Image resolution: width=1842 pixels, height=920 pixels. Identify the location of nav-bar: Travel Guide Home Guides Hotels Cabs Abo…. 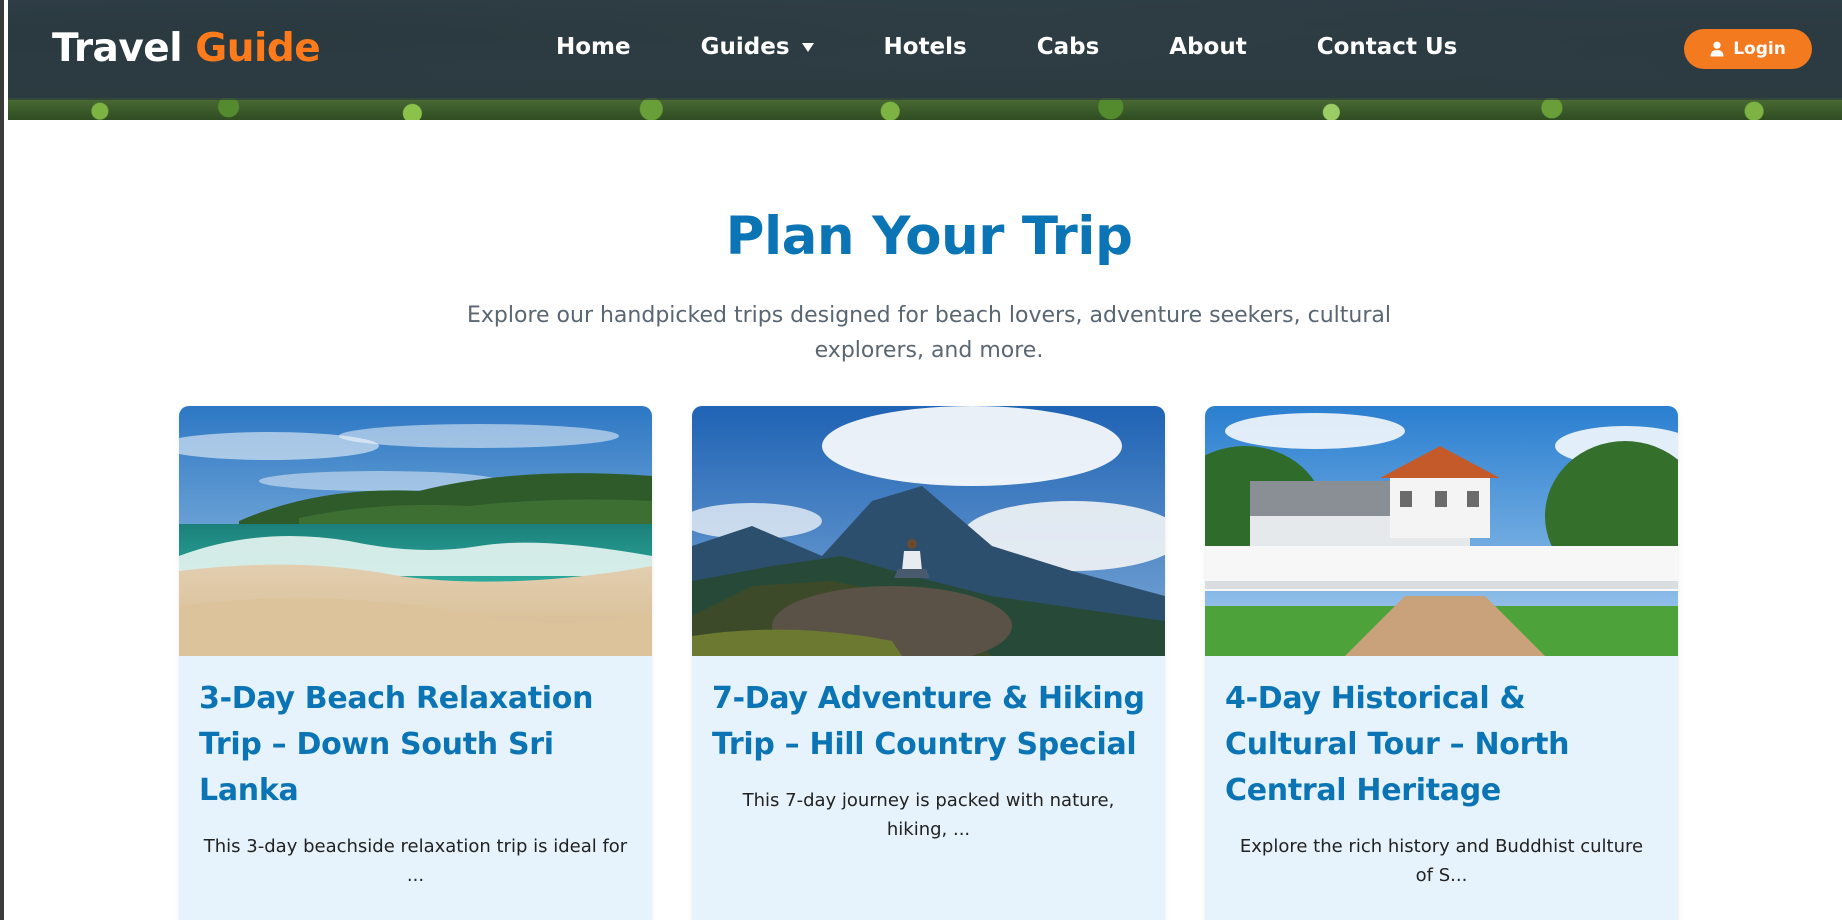
(925, 50).